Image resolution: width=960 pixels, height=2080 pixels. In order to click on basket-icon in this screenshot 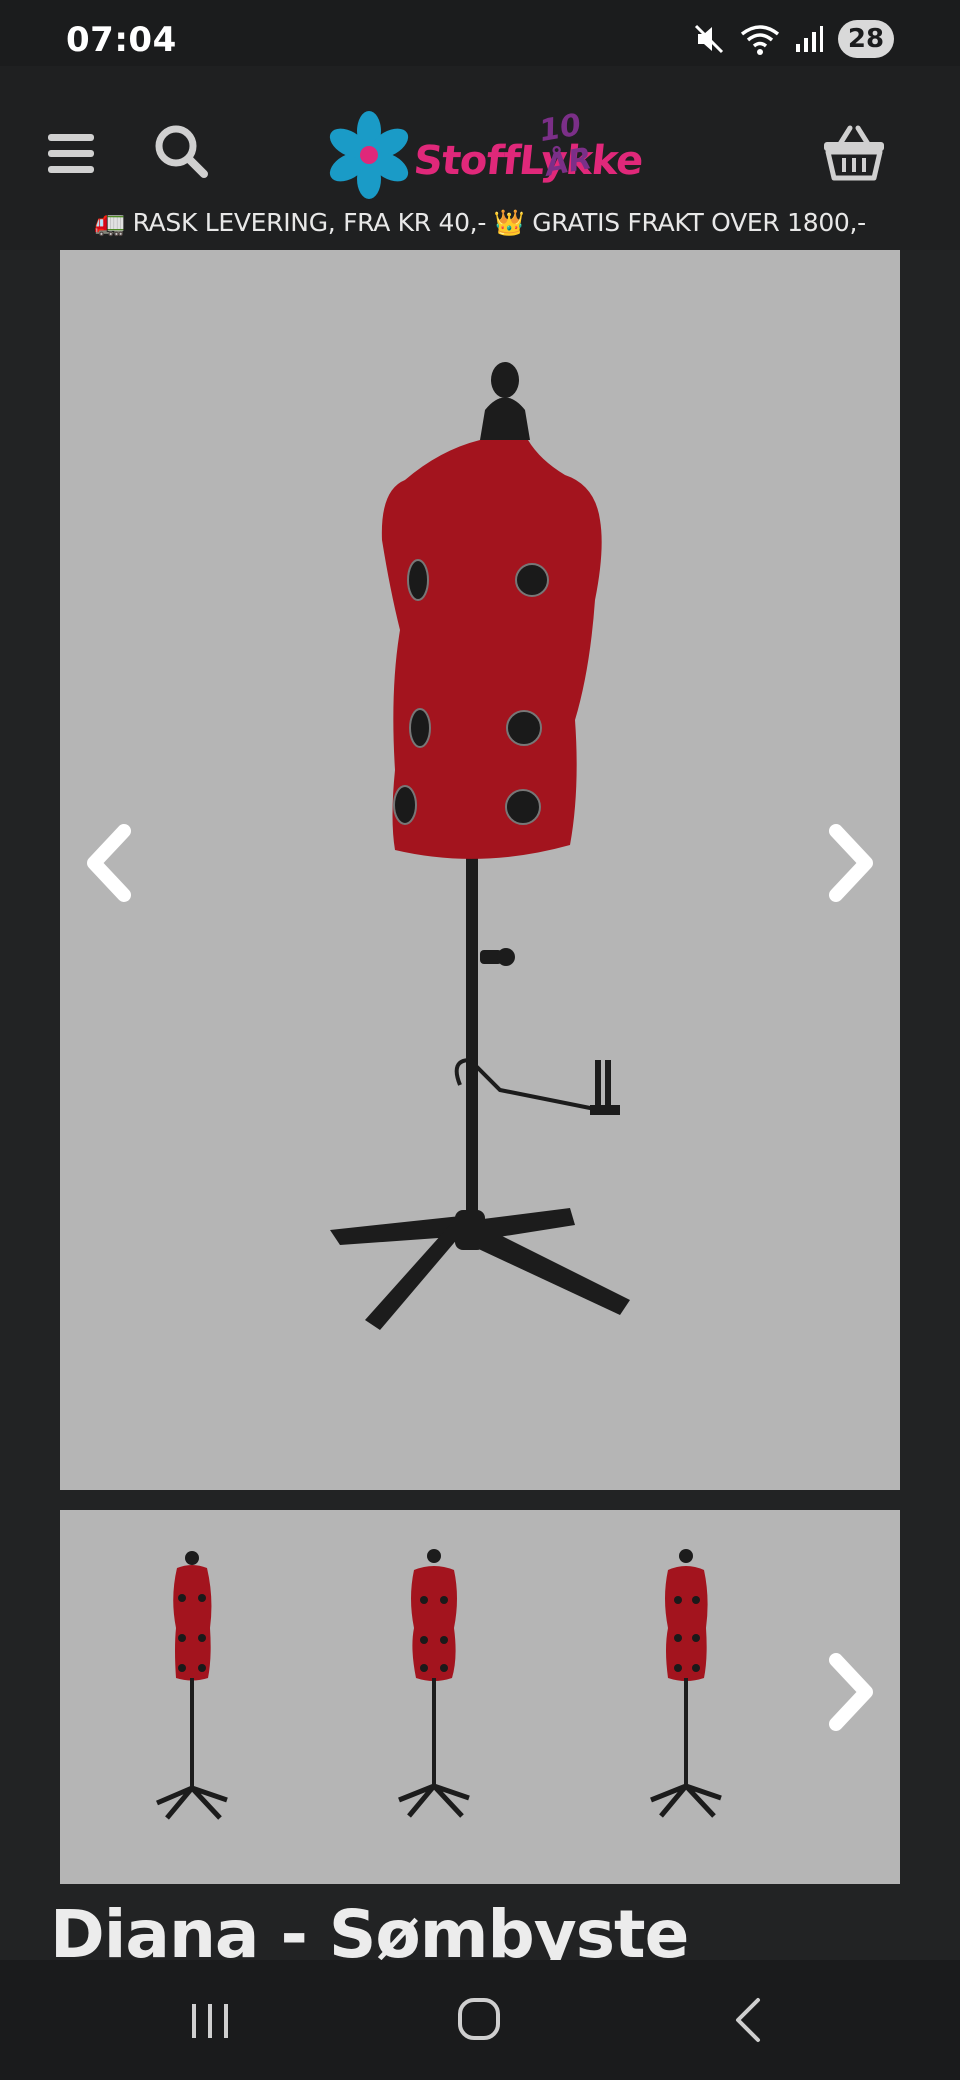, I will do `click(854, 153)`.